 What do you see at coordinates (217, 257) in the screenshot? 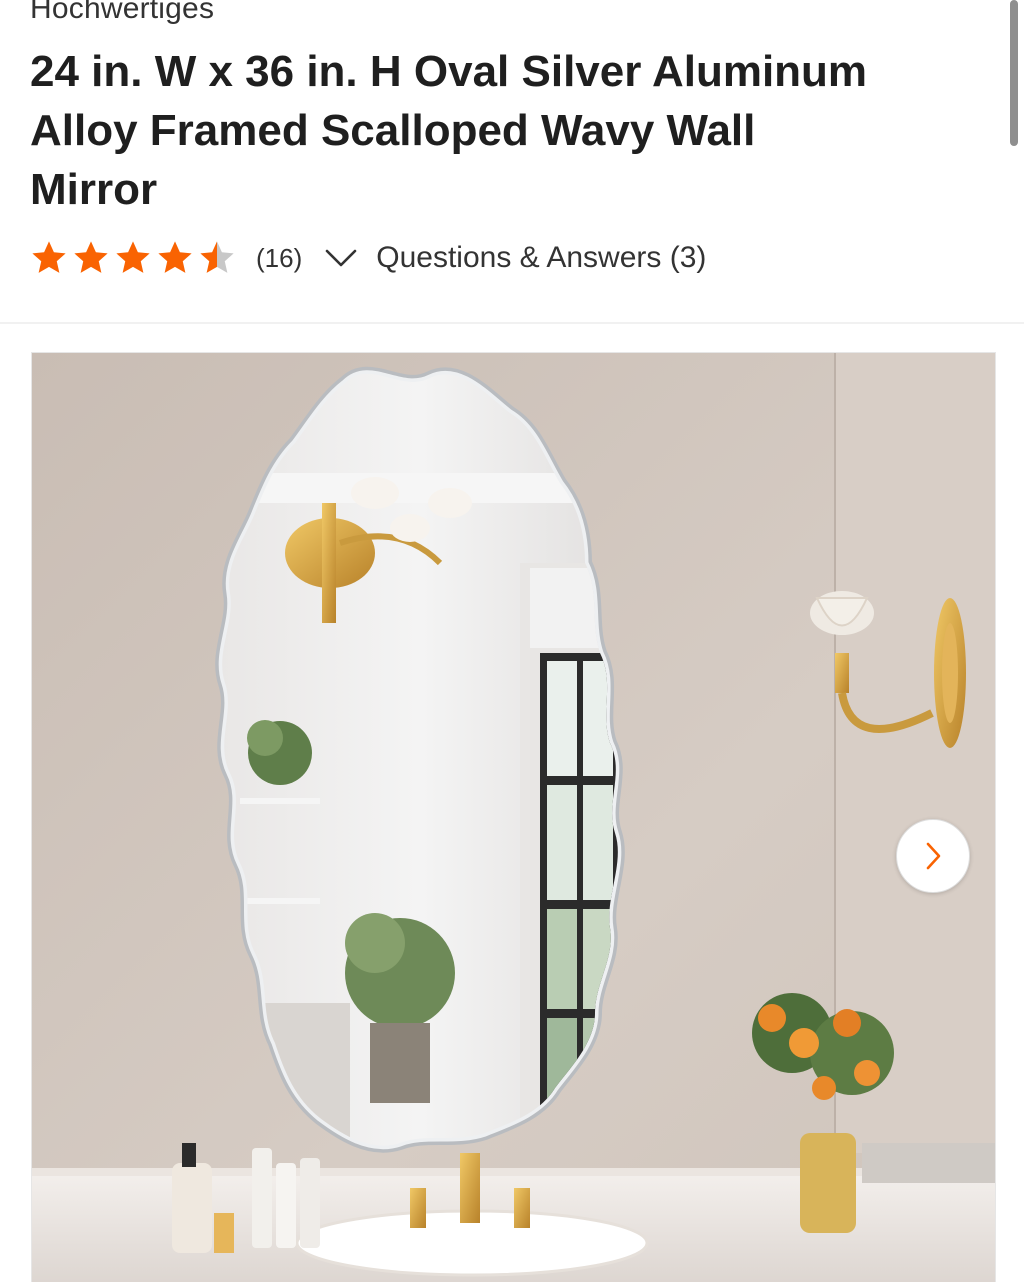
I see `star-half-icon` at bounding box center [217, 257].